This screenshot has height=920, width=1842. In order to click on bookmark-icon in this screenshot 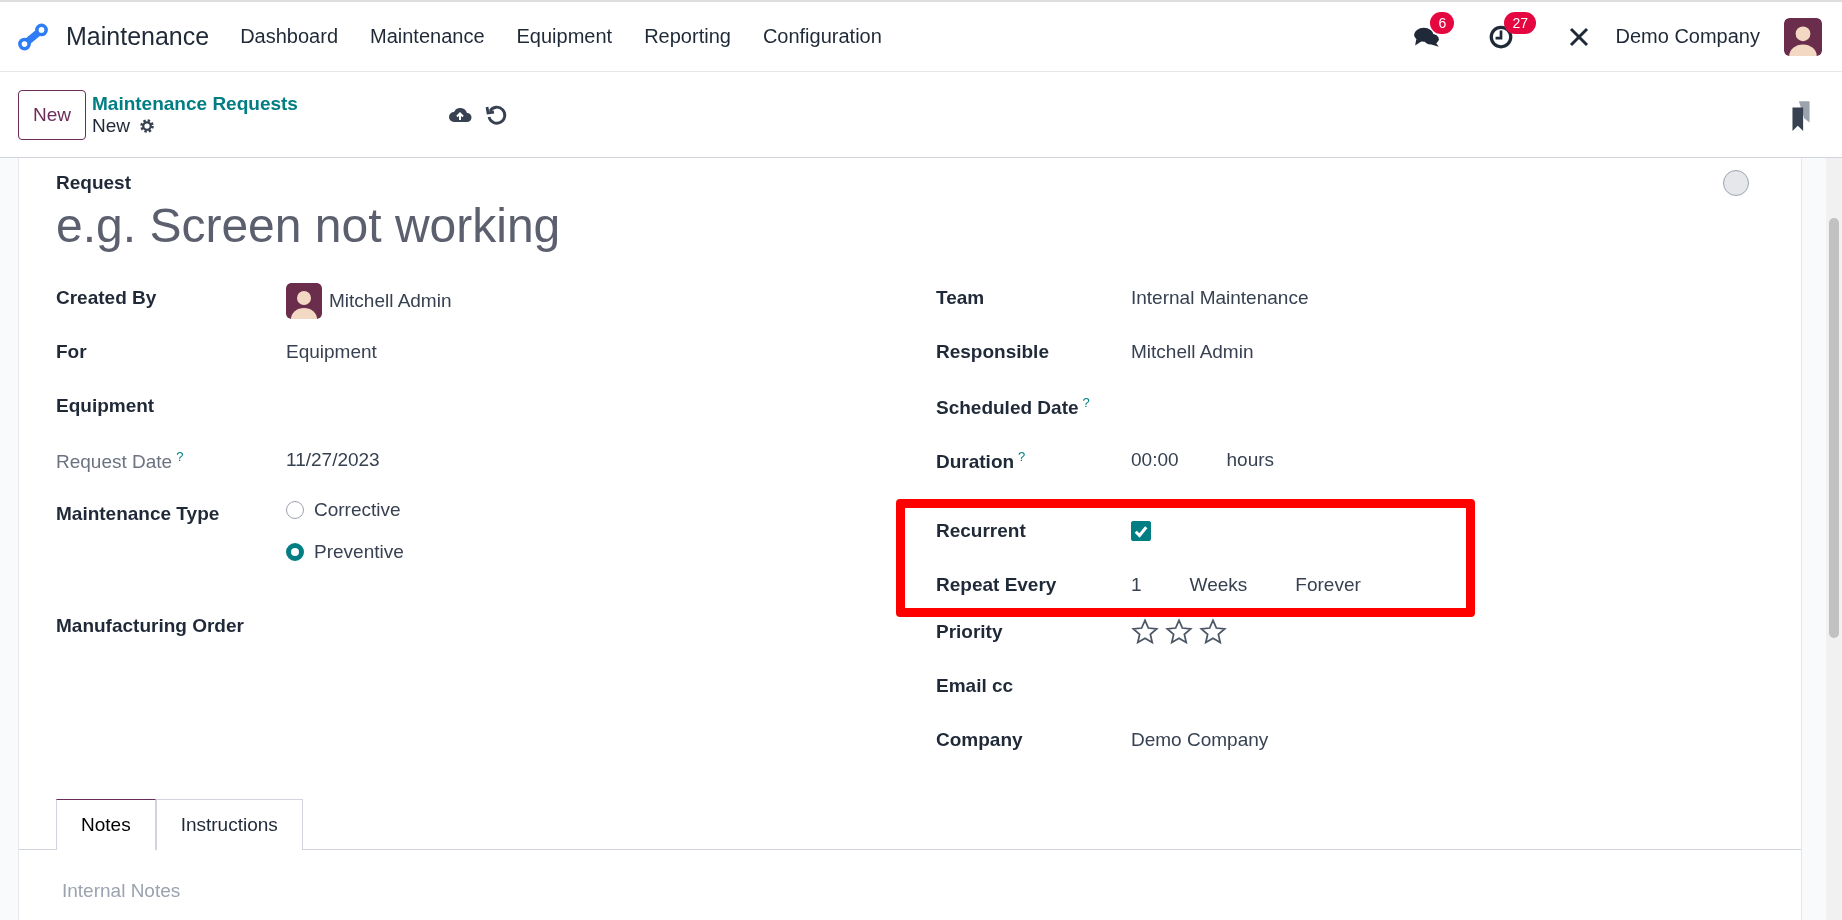, I will do `click(1801, 114)`.